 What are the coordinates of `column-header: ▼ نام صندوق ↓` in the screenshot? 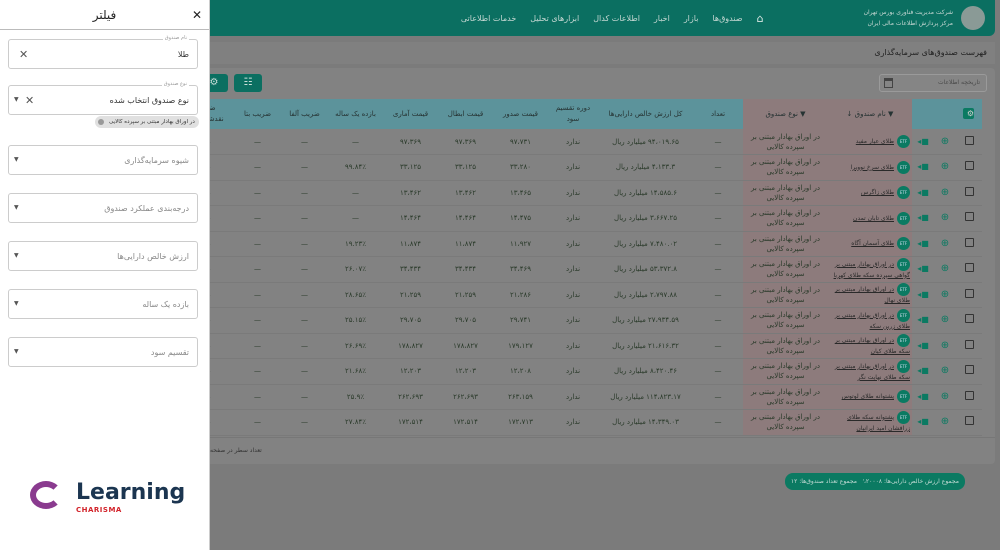 It's located at (870, 114).